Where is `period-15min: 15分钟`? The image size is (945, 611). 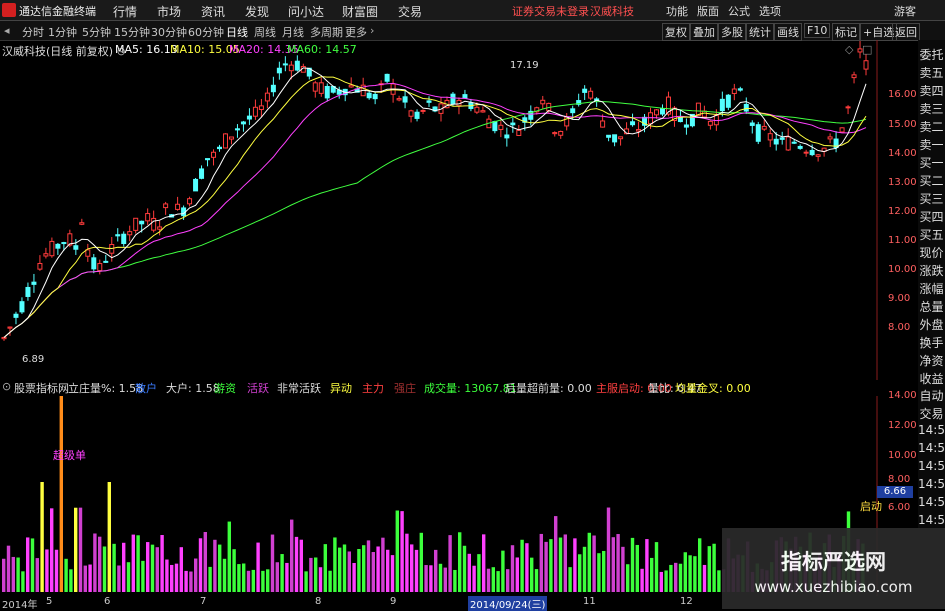 period-15min: 15分钟 is located at coordinates (132, 32).